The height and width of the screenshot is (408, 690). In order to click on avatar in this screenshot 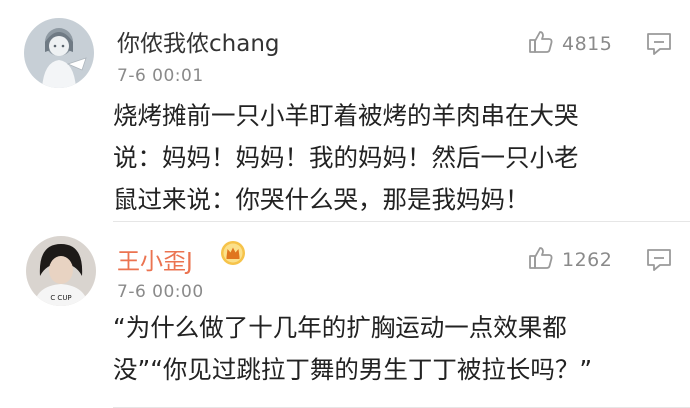, I will do `click(59, 53)`.